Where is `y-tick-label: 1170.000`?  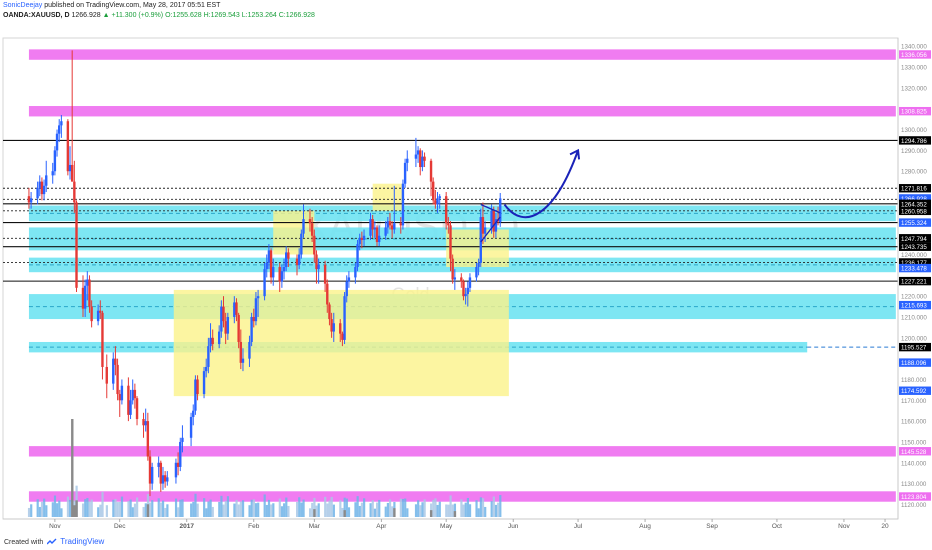 y-tick-label: 1170.000 is located at coordinates (914, 401).